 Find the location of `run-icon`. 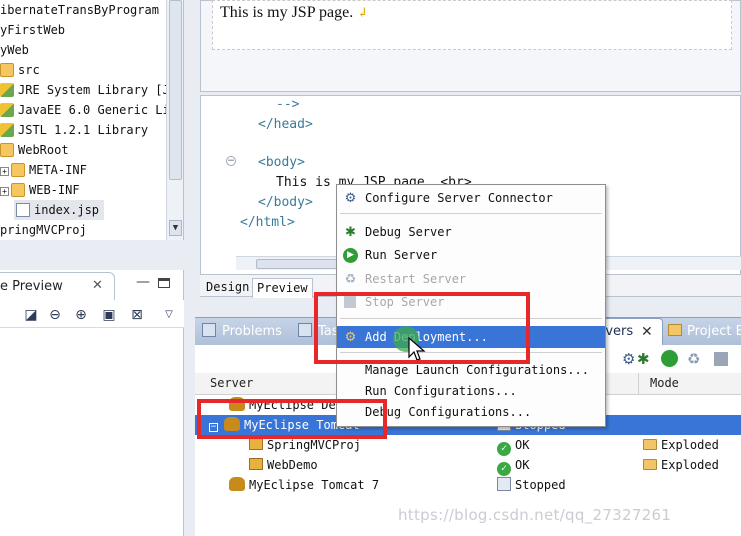

run-icon is located at coordinates (669, 358).